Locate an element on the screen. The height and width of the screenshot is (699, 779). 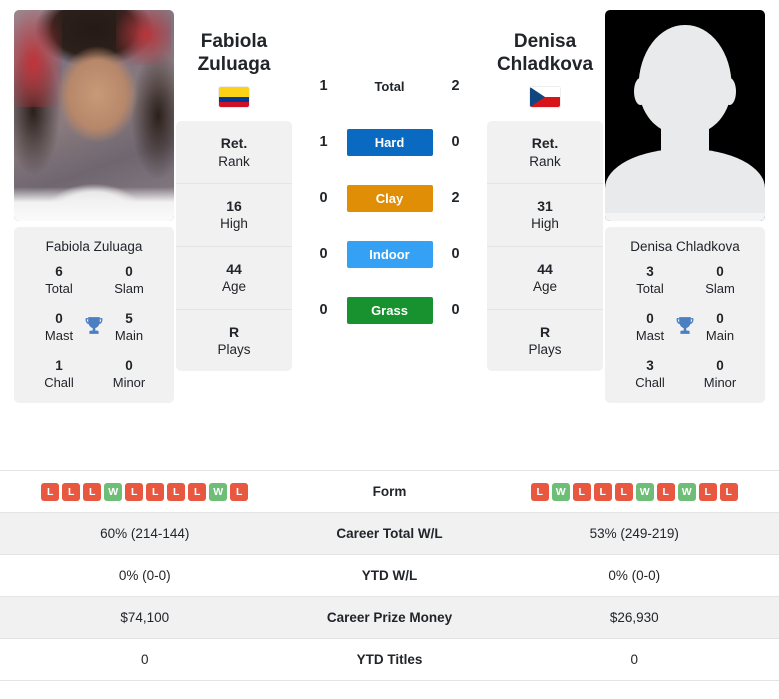
h2h-grass-label: Grass is located at coordinates (389, 310).